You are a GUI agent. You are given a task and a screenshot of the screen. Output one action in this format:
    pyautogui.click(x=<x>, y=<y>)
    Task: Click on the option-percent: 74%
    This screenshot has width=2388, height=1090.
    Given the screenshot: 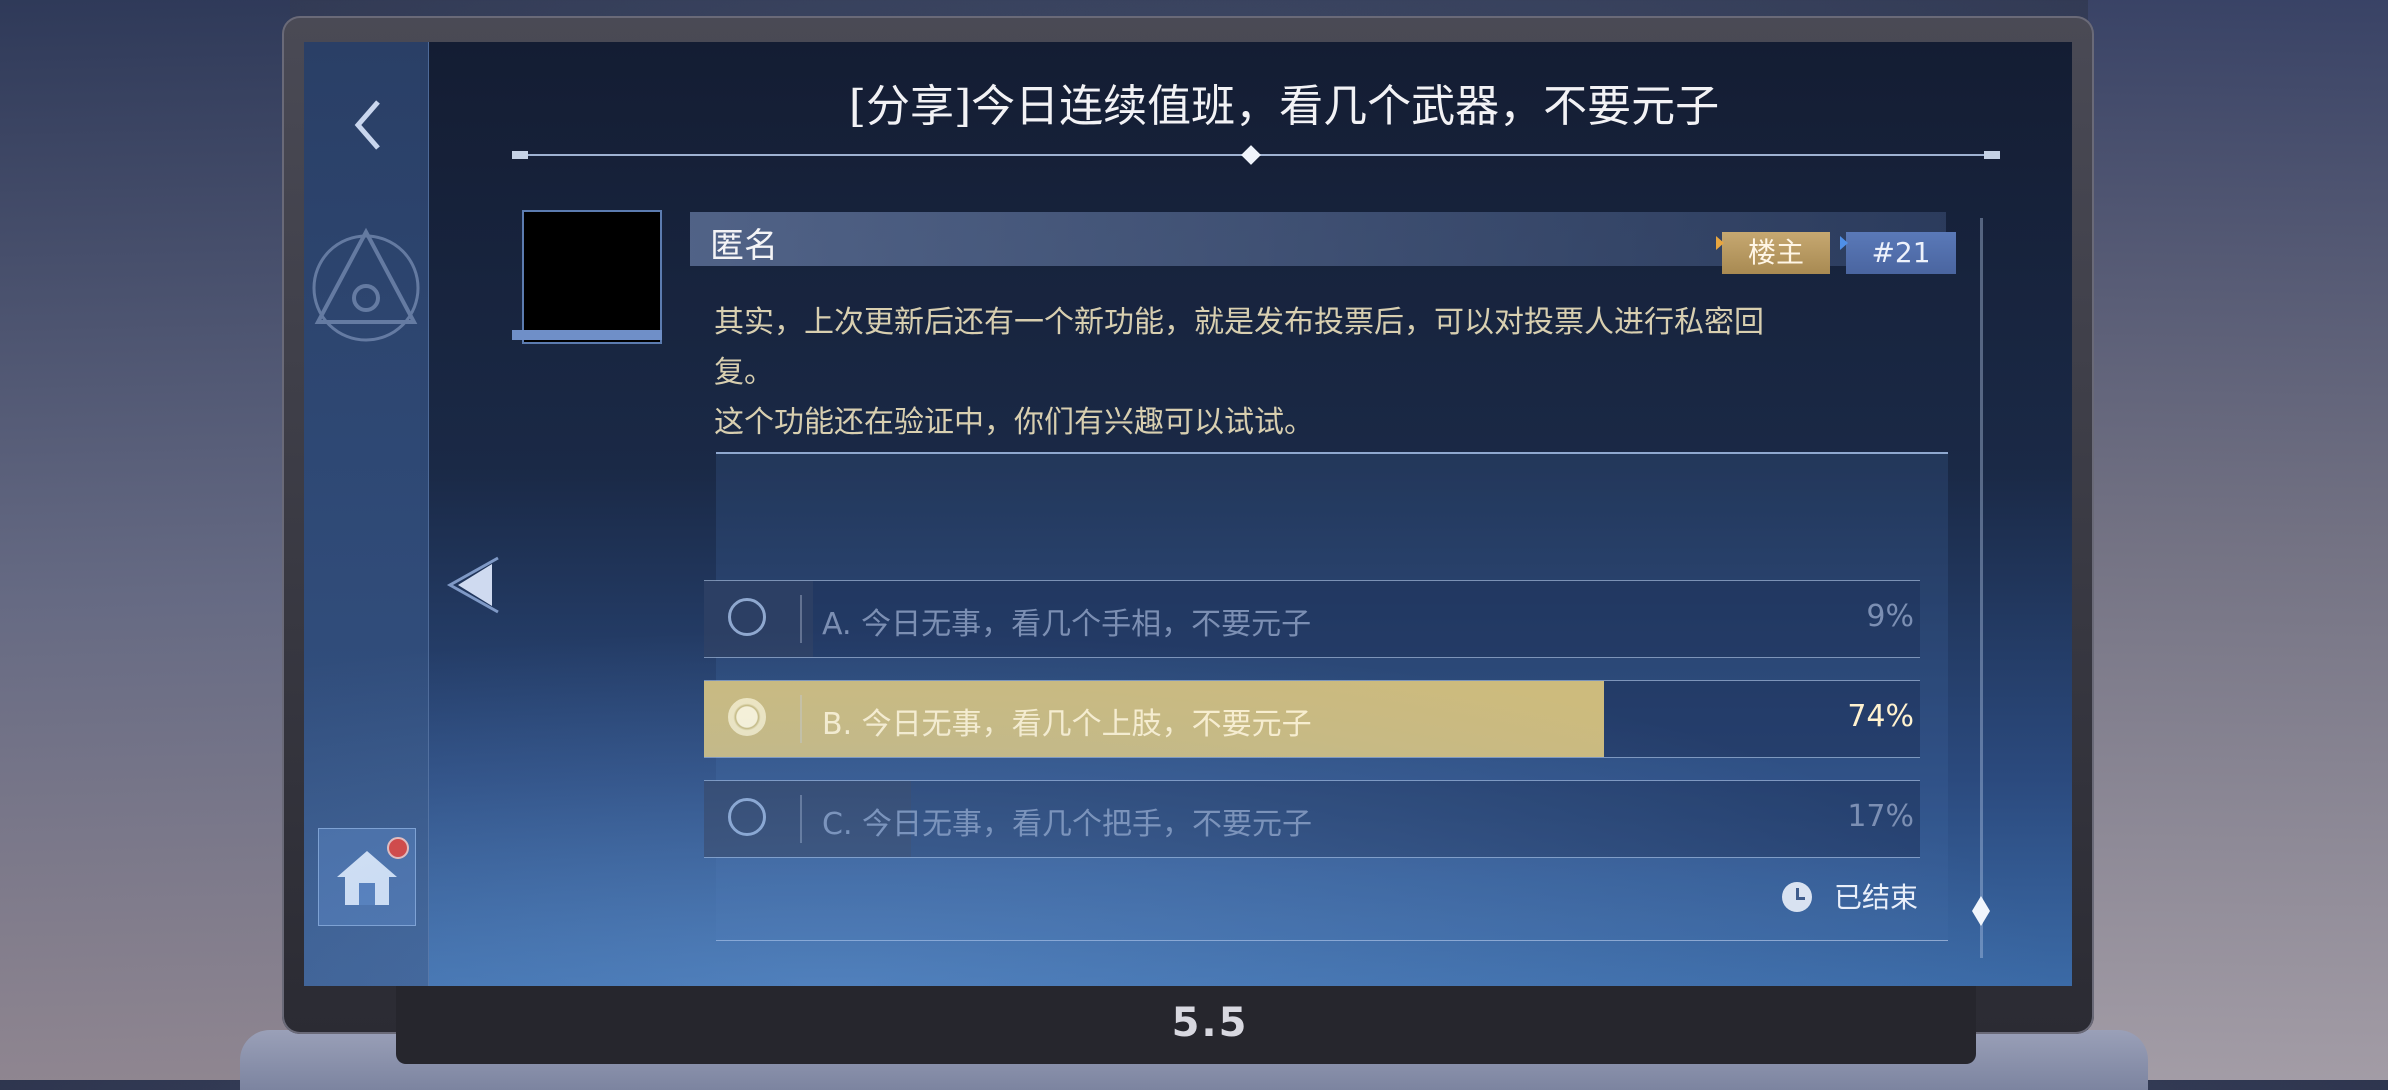 What is the action you would take?
    pyautogui.click(x=1880, y=716)
    